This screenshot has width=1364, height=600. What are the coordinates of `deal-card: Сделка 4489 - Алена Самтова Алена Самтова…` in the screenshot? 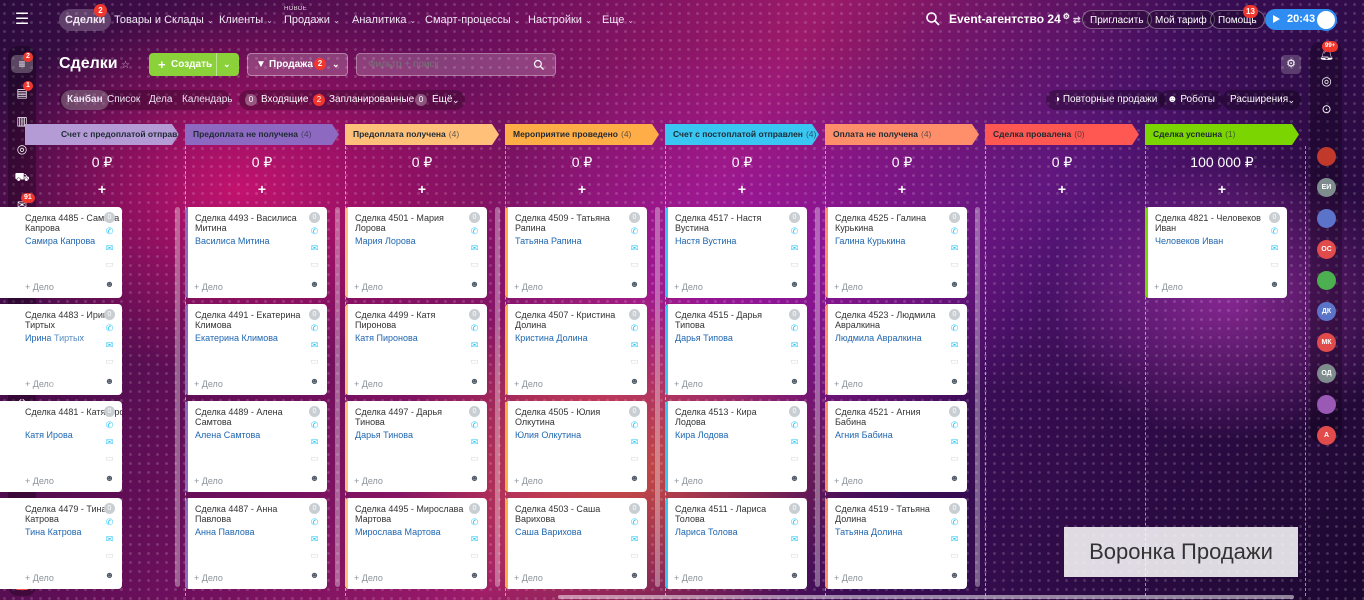 It's located at (256, 446).